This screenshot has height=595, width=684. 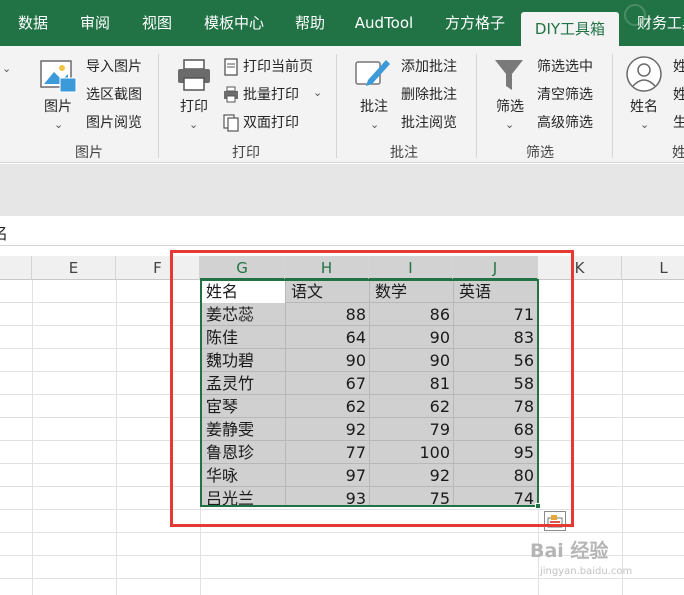 I want to click on group-label-name: 姓, so click(x=678, y=153).